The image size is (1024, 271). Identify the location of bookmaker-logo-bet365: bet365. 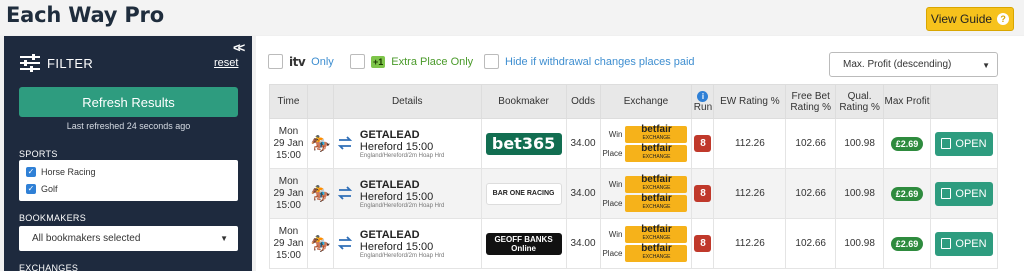
(523, 143).